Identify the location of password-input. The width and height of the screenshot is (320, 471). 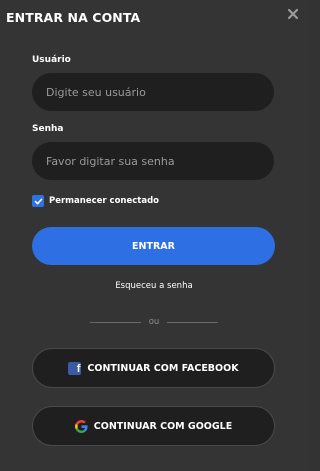
(153, 161).